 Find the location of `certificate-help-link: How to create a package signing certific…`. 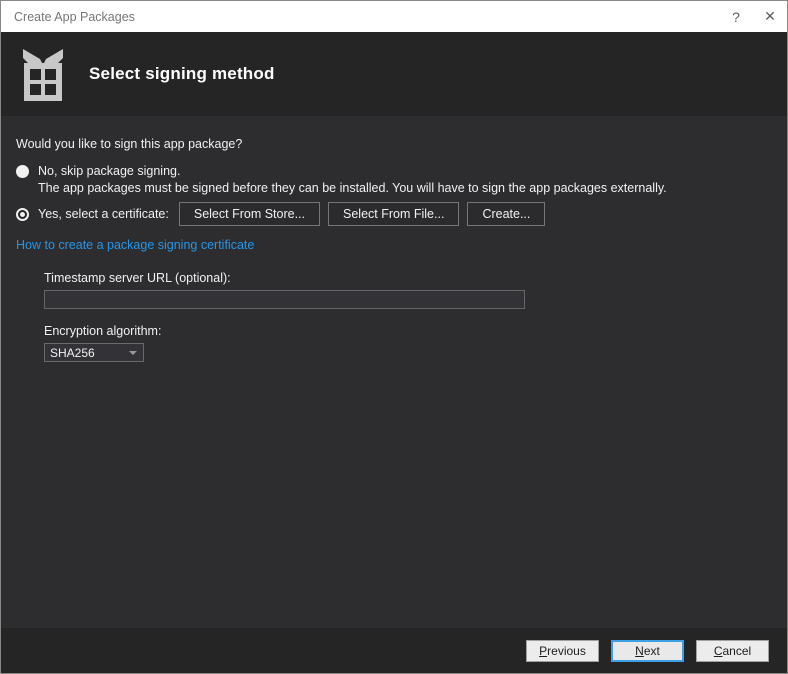

certificate-help-link: How to create a package signing certific… is located at coordinates (135, 245).